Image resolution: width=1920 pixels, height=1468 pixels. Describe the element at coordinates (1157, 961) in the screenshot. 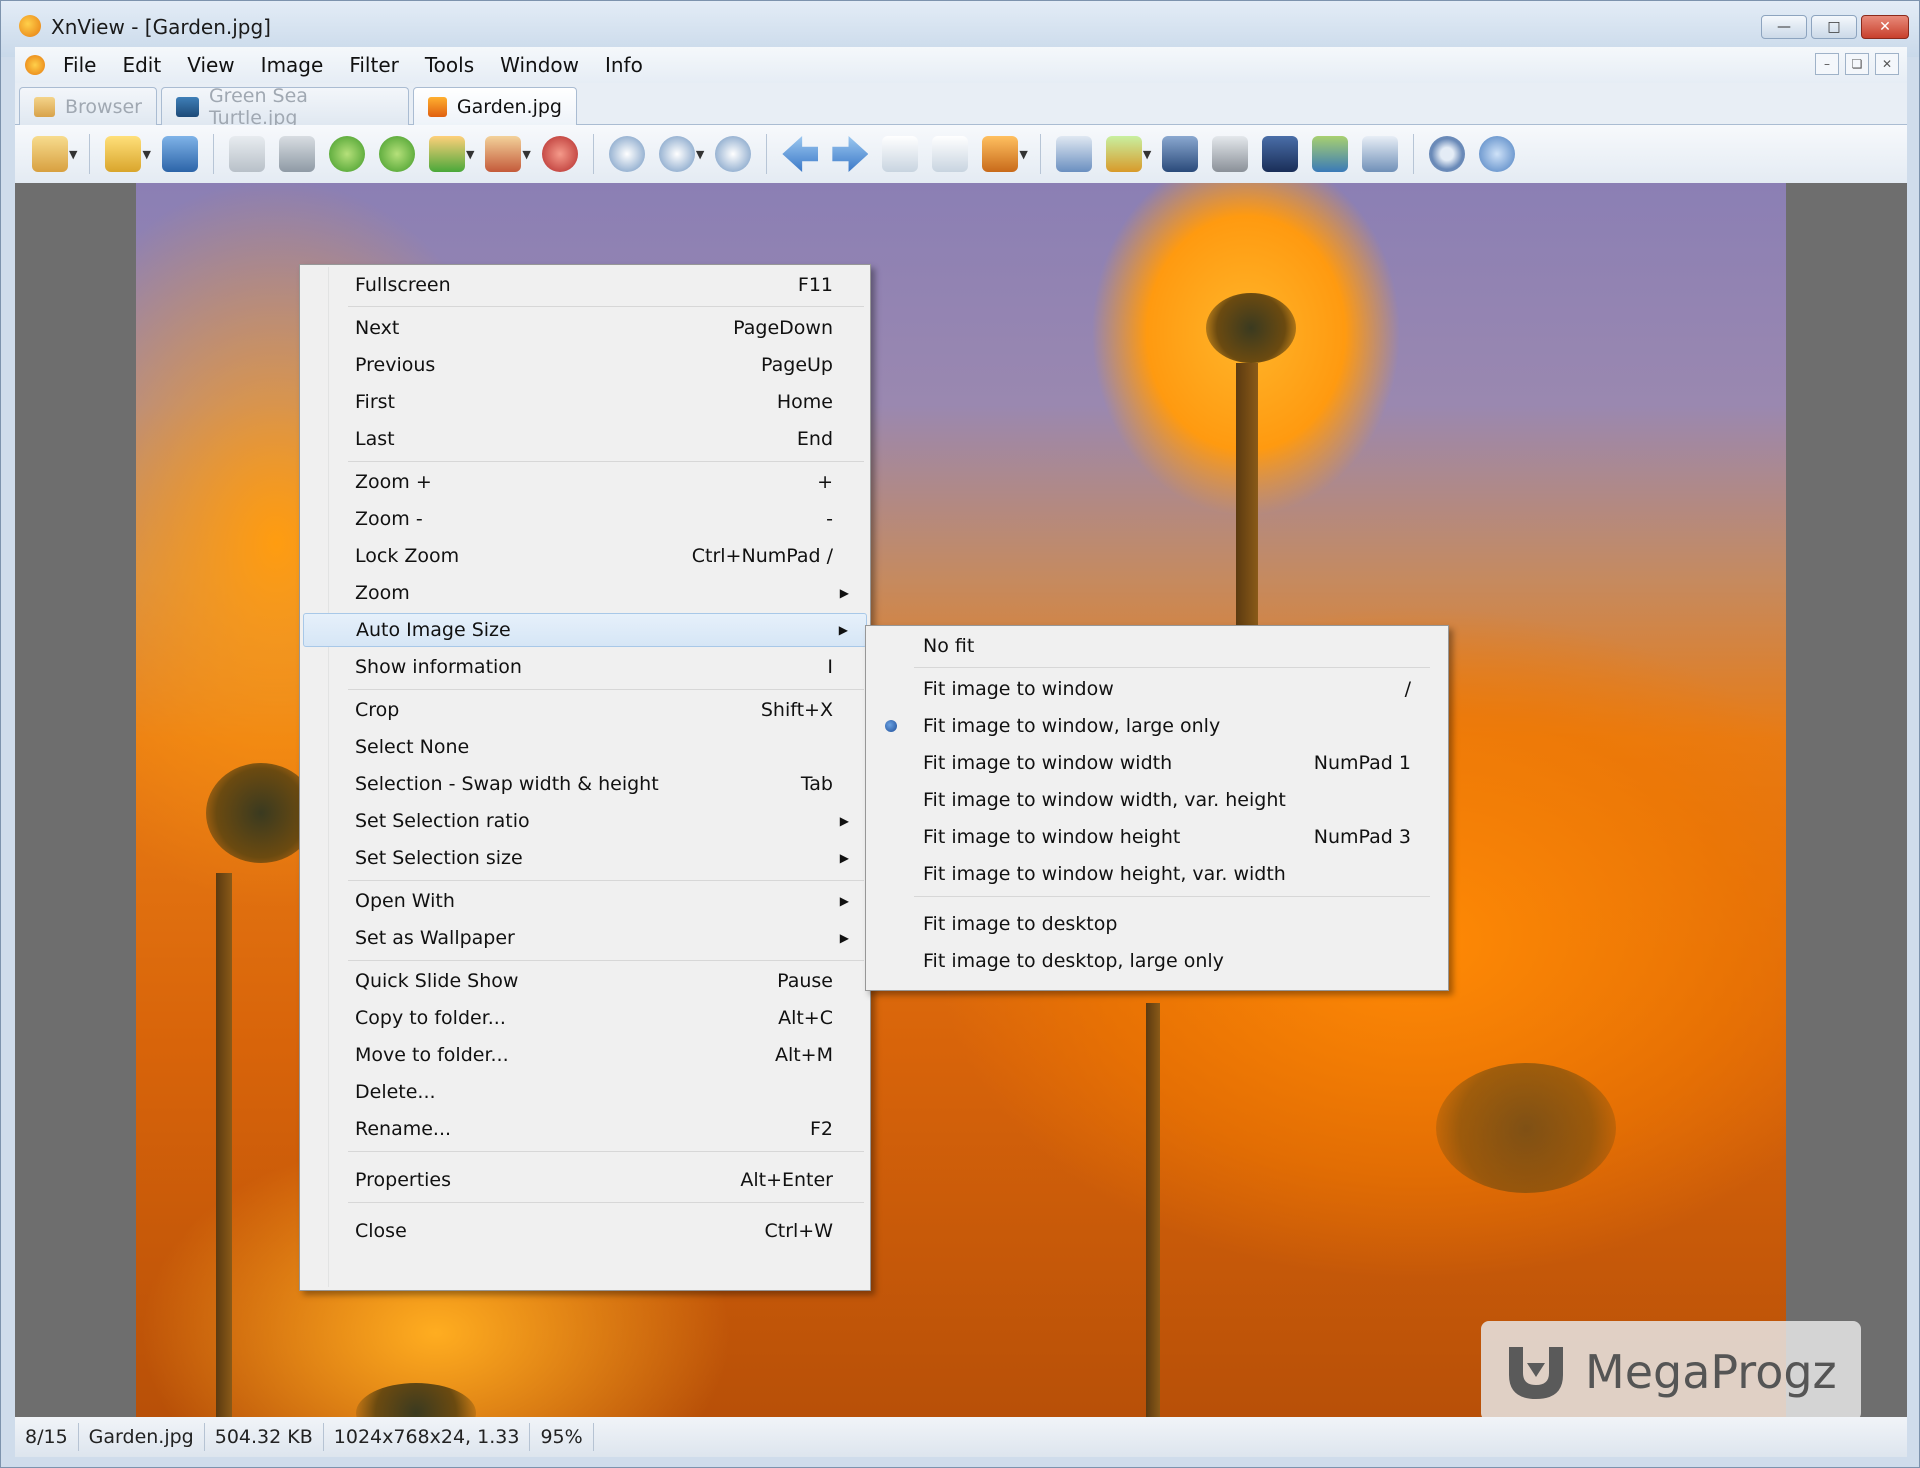

I see `submenu-item-fit-desktop-large-only: Fit image to desktop, large only` at that location.